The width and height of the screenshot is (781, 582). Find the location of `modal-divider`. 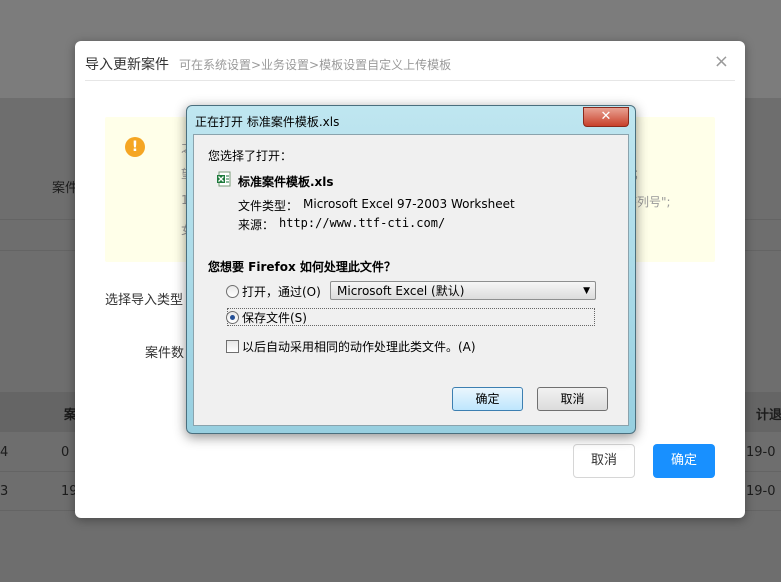

modal-divider is located at coordinates (410, 80).